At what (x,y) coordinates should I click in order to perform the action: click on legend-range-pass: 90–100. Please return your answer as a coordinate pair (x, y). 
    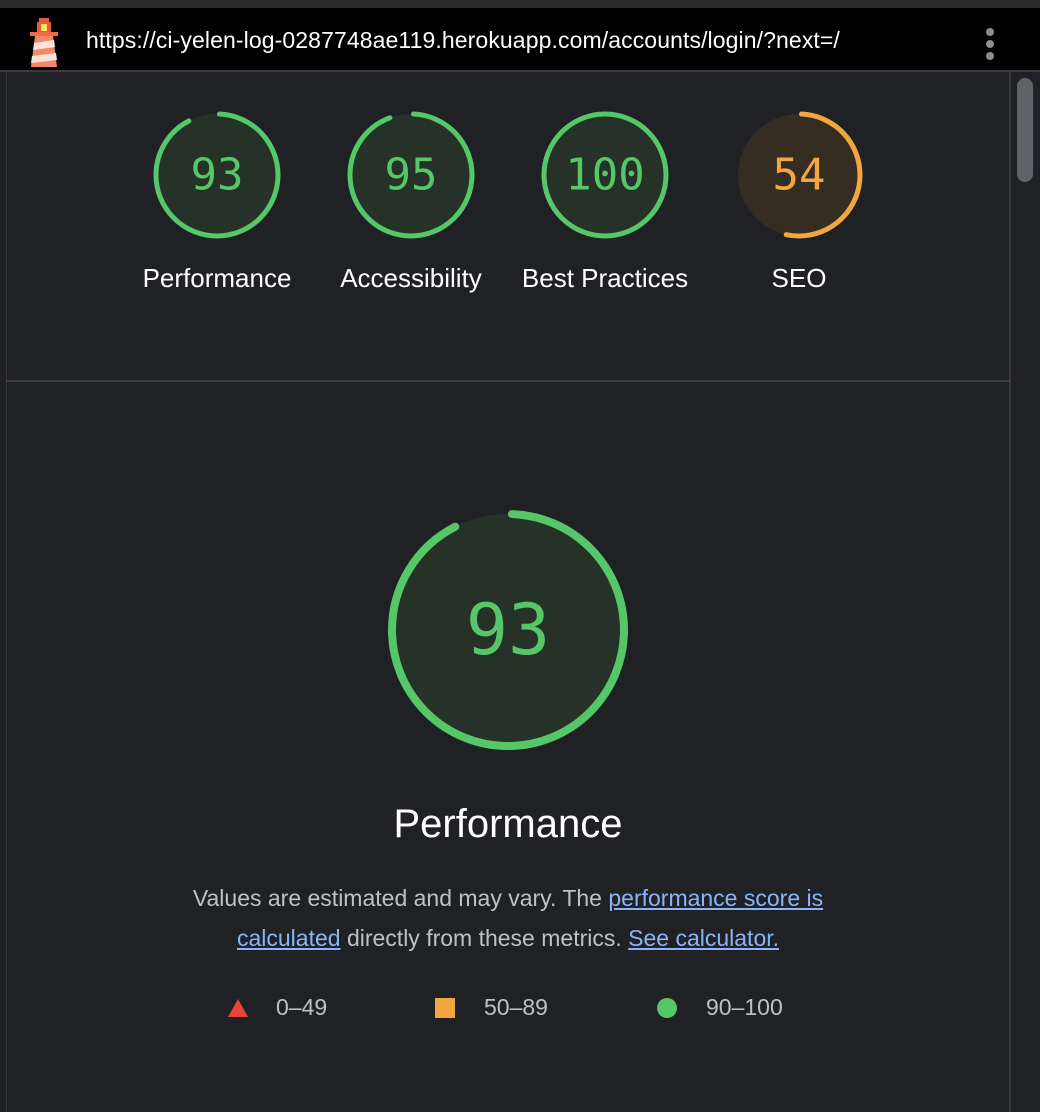
    Looking at the image, I should click on (744, 1007).